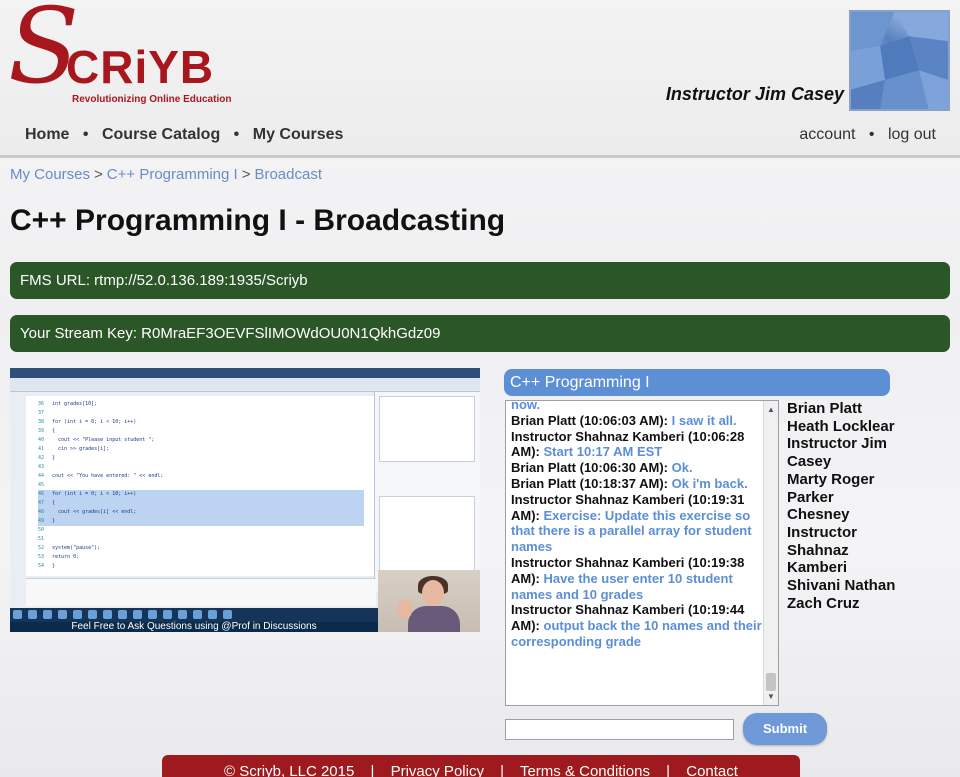  Describe the element at coordinates (771, 696) in the screenshot. I see `scroll-down-icon: ▼` at that location.